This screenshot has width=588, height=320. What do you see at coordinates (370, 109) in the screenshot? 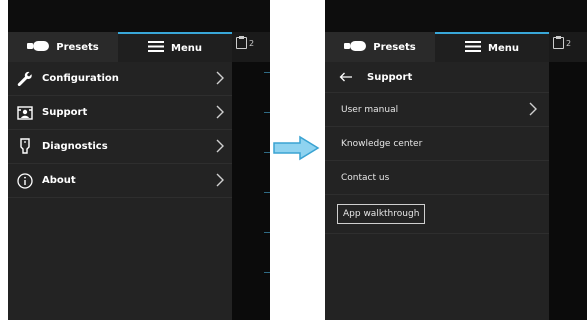
I see `submenu-item-label: User manual` at bounding box center [370, 109].